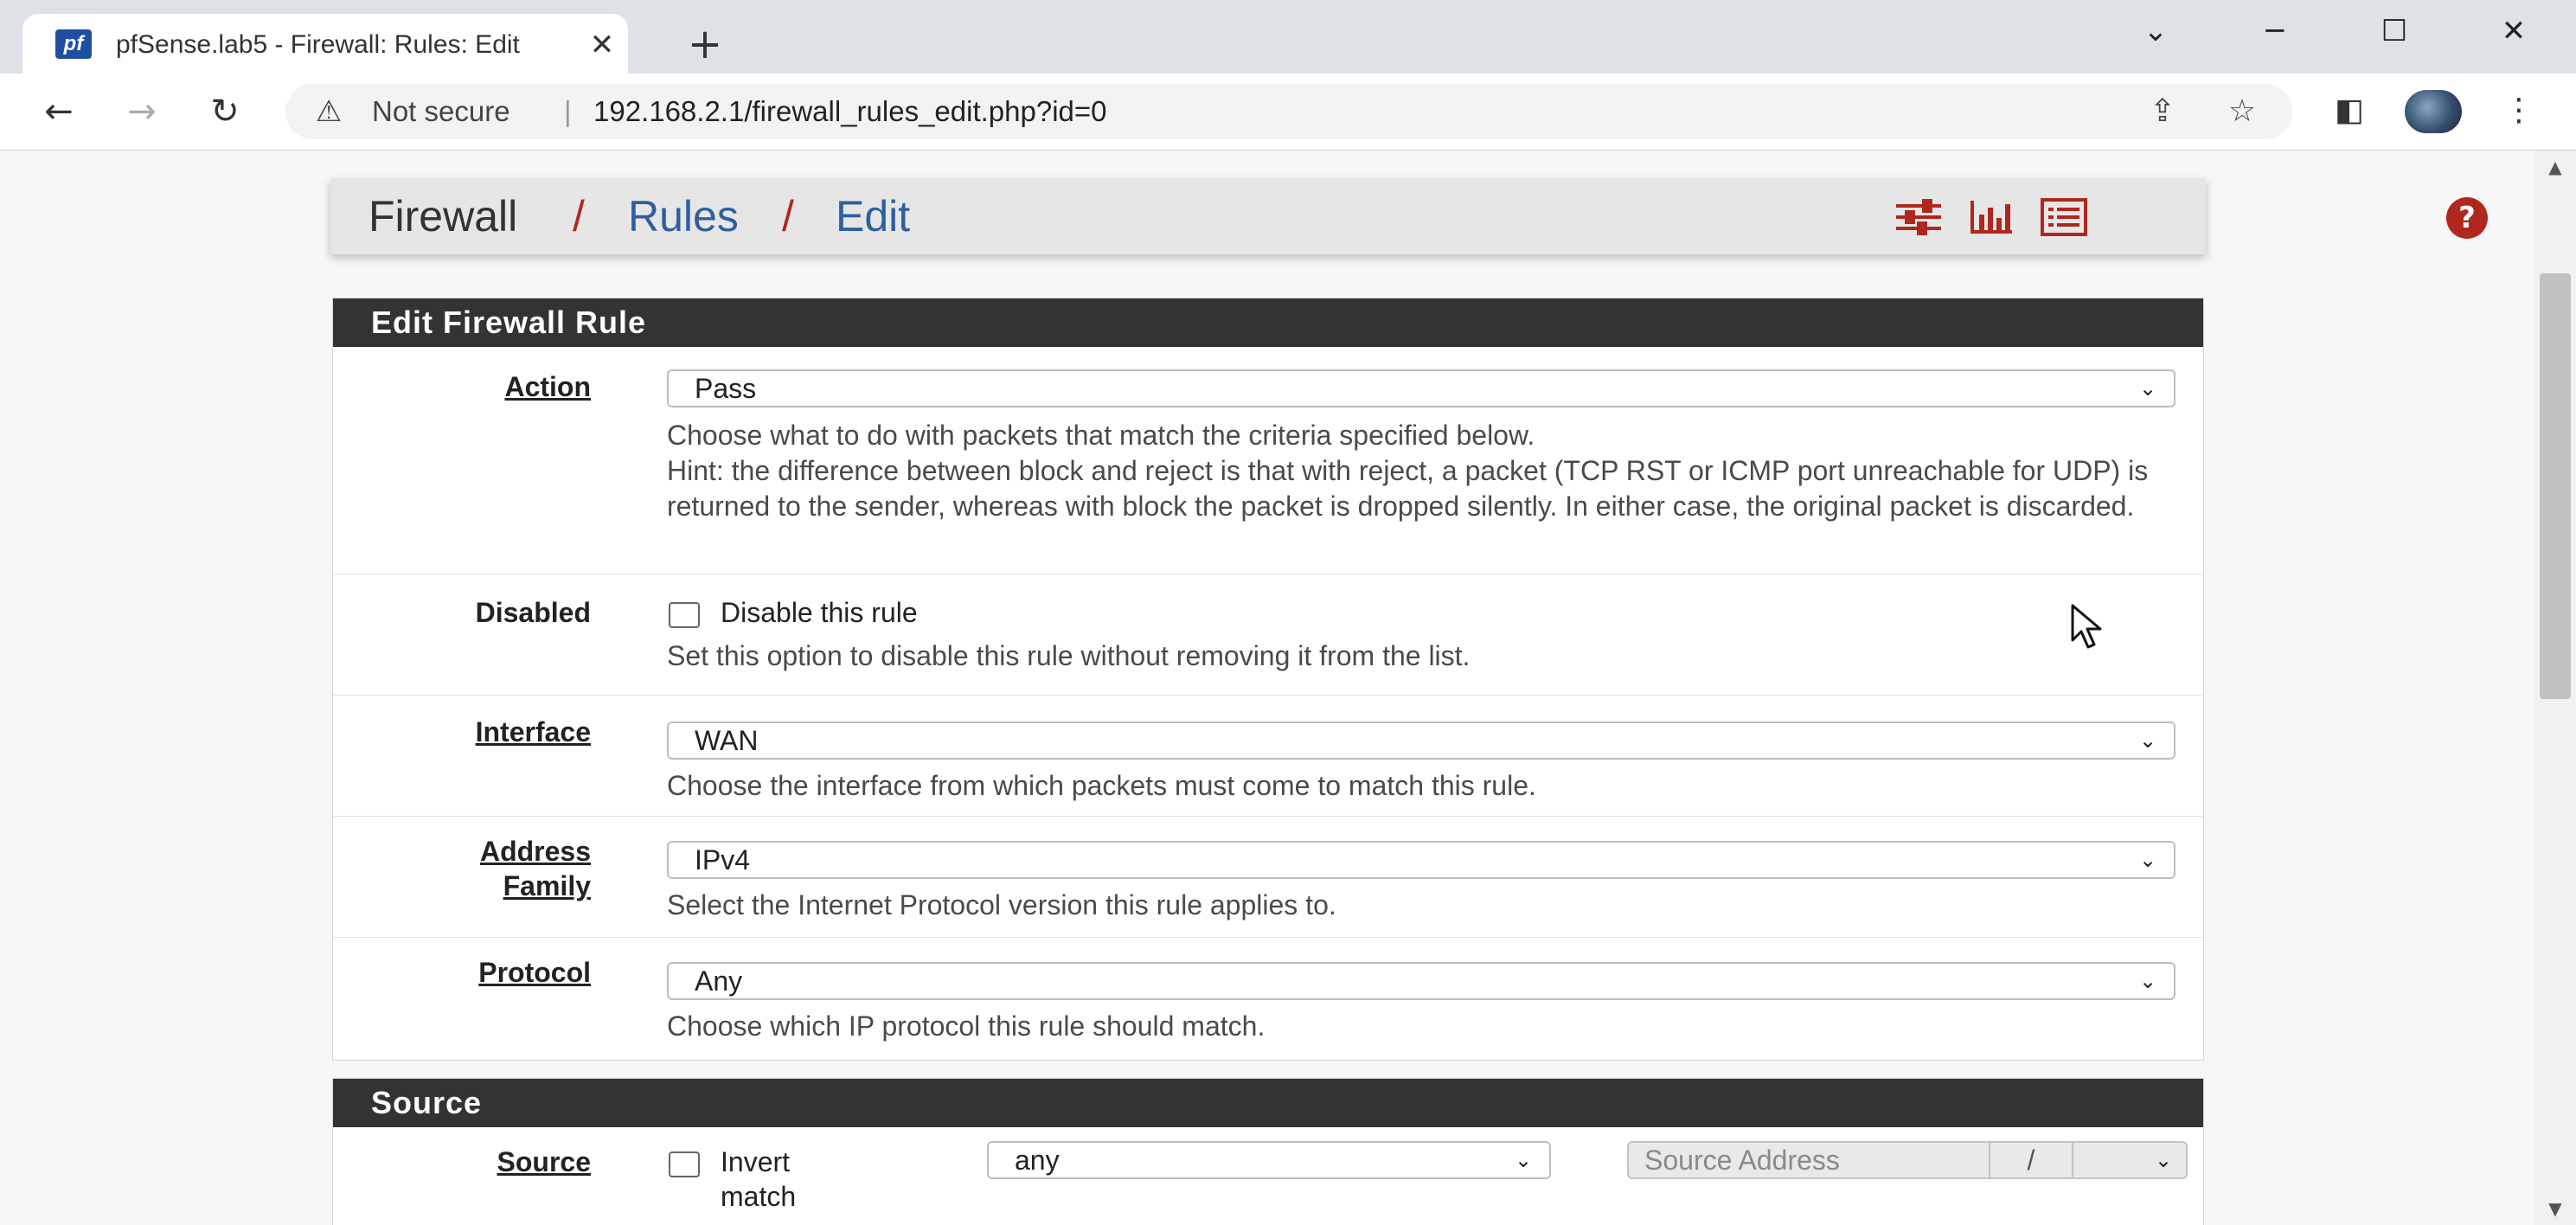 This screenshot has height=1225, width=2576. What do you see at coordinates (59, 112) in the screenshot?
I see `back-arrow-icon: ←` at bounding box center [59, 112].